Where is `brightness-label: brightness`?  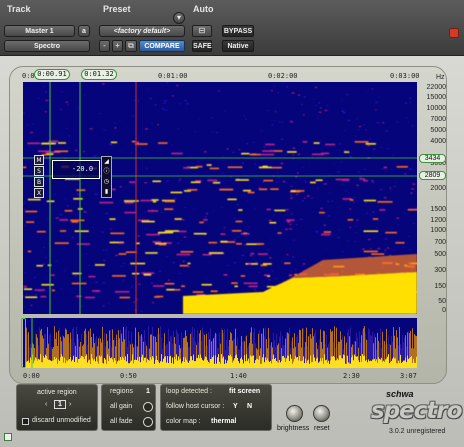
brightness-label: brightness is located at coordinates (293, 428).